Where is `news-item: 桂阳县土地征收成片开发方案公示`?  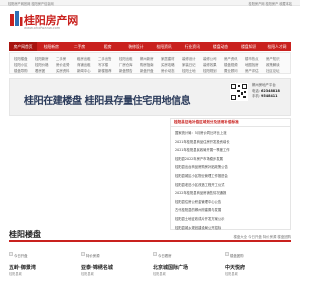
news-item: 桂阳县土地征收成片开发方案公示 is located at coordinates (230, 219).